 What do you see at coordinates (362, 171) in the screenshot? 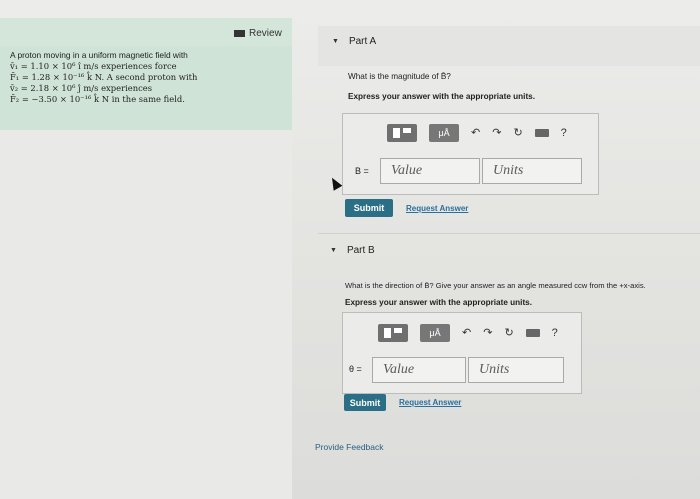
I see `part-a-variable-label: B =` at bounding box center [362, 171].